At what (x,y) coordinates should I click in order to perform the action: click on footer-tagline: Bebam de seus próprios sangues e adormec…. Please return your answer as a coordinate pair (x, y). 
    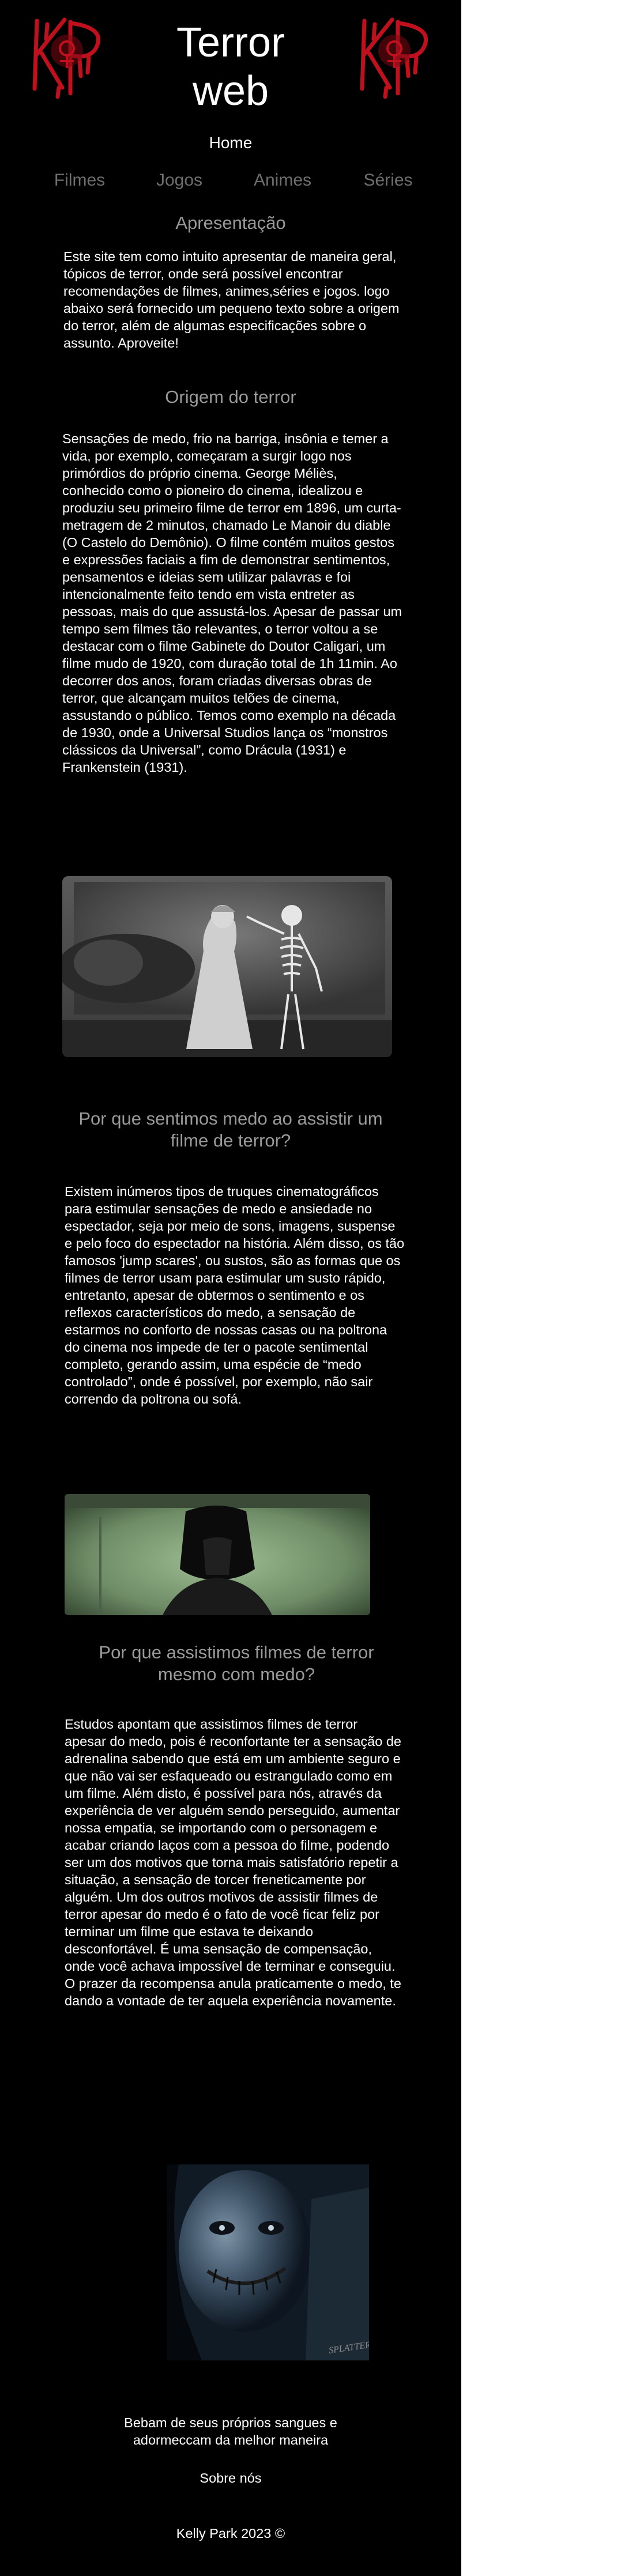
    Looking at the image, I should click on (230, 2431).